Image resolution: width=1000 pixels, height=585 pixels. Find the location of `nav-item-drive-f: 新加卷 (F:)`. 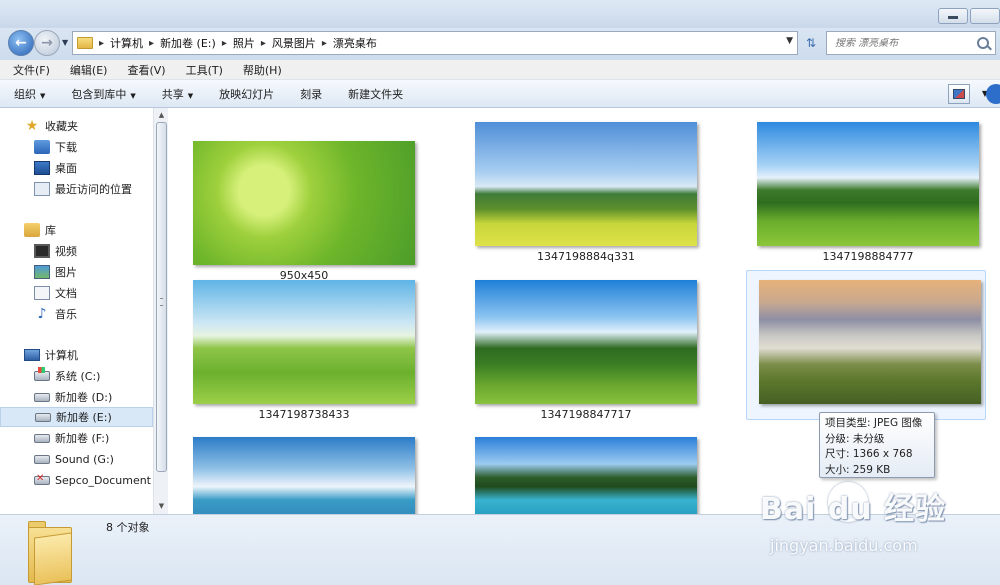

nav-item-drive-f: 新加卷 (F:) is located at coordinates (76, 438).